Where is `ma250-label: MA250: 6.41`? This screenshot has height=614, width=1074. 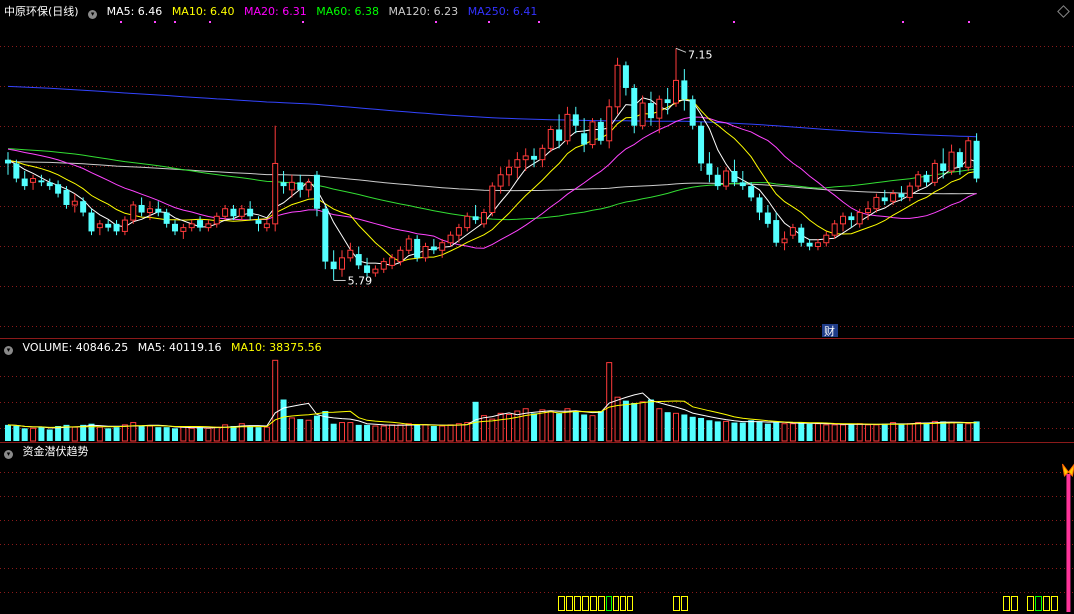
ma250-label: MA250: 6.41 is located at coordinates (502, 11).